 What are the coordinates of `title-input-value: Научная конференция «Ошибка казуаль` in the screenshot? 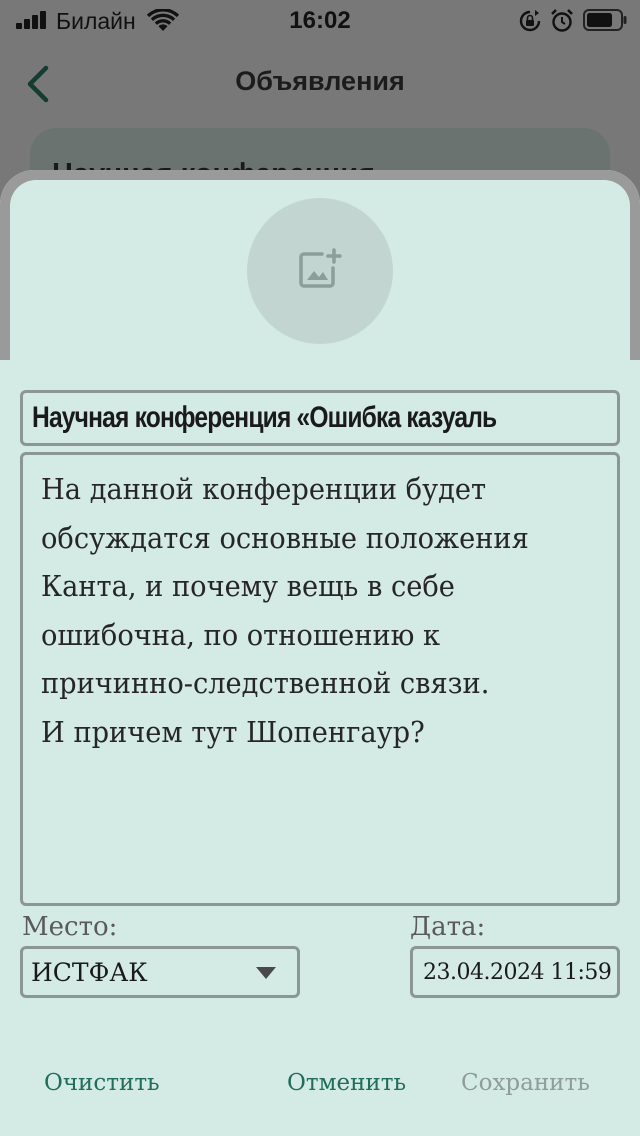 It's located at (264, 417).